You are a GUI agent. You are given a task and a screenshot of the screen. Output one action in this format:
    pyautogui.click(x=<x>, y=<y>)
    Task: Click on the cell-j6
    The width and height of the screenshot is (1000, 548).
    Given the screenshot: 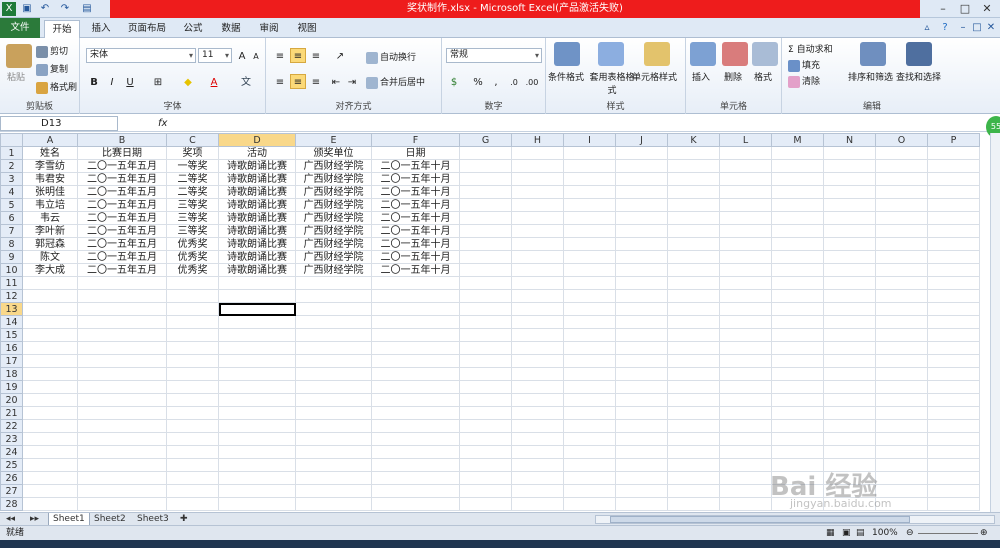 What is the action you would take?
    pyautogui.click(x=641, y=218)
    